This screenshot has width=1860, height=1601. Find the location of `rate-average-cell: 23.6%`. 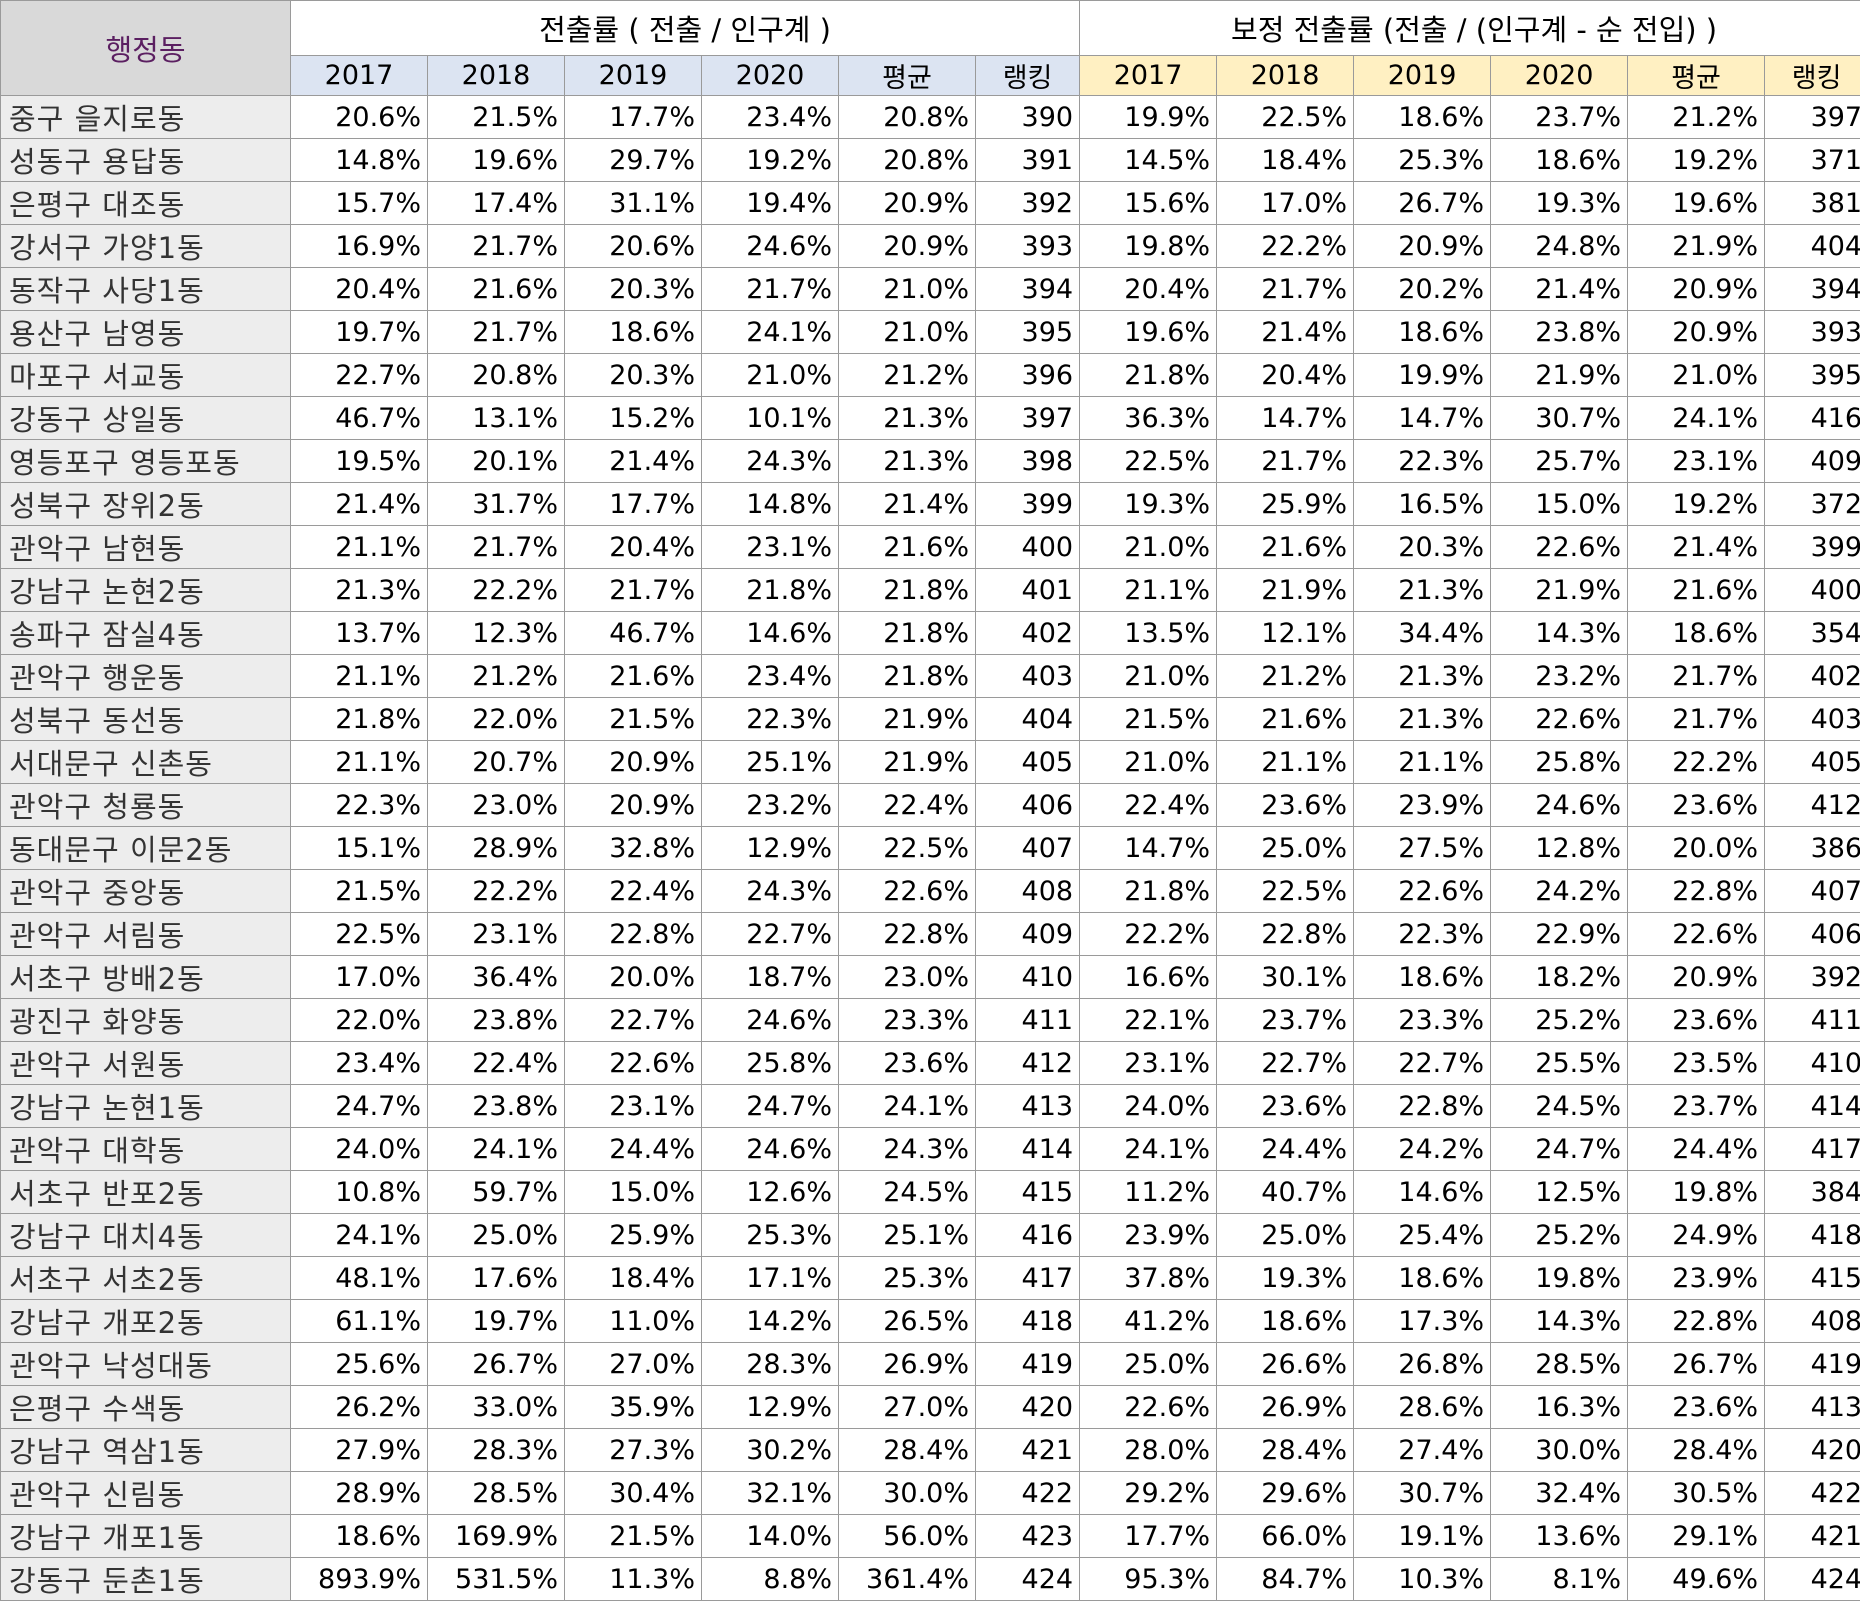

rate-average-cell: 23.6% is located at coordinates (907, 1063).